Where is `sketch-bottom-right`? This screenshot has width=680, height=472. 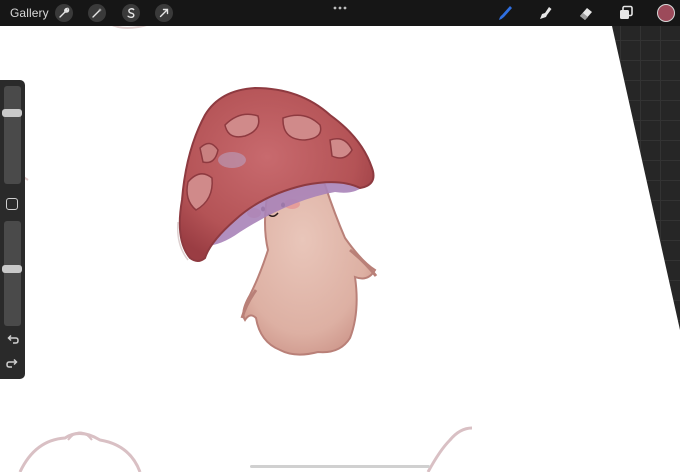
sketch-bottom-right is located at coordinates (449, 449).